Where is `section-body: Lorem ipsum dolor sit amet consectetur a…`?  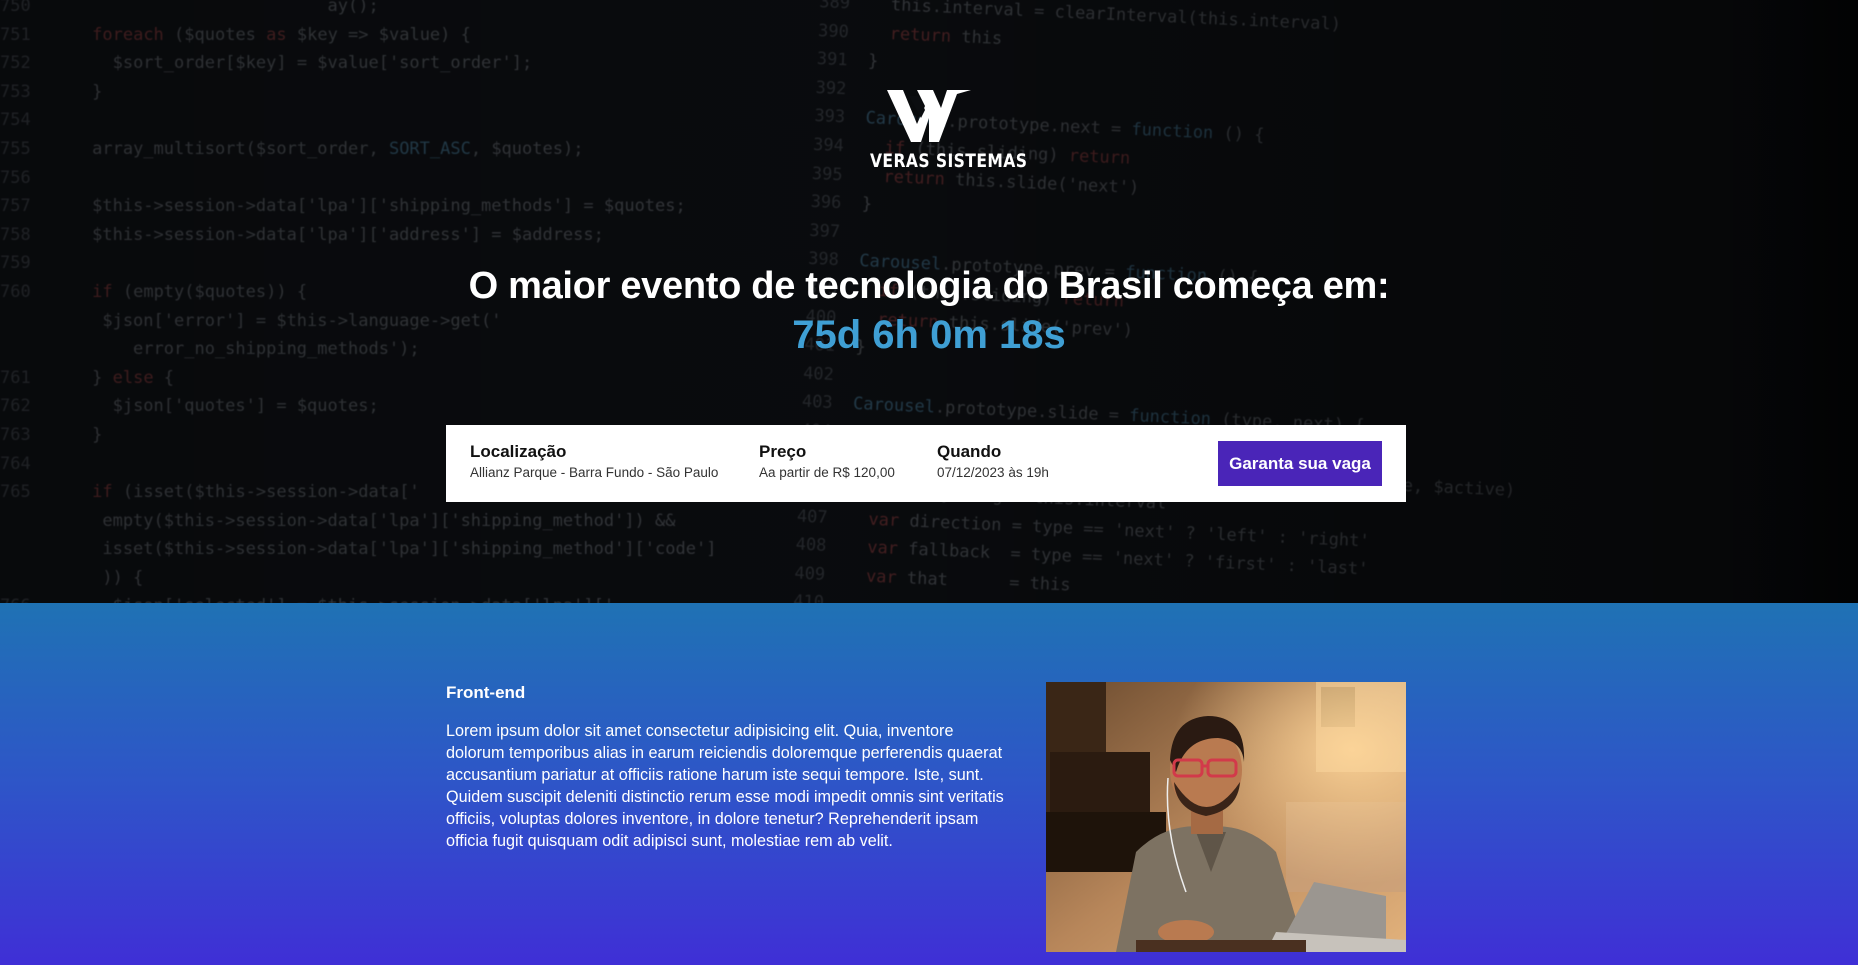
section-body: Lorem ipsum dolor sit amet consectetur a… is located at coordinates (725, 786).